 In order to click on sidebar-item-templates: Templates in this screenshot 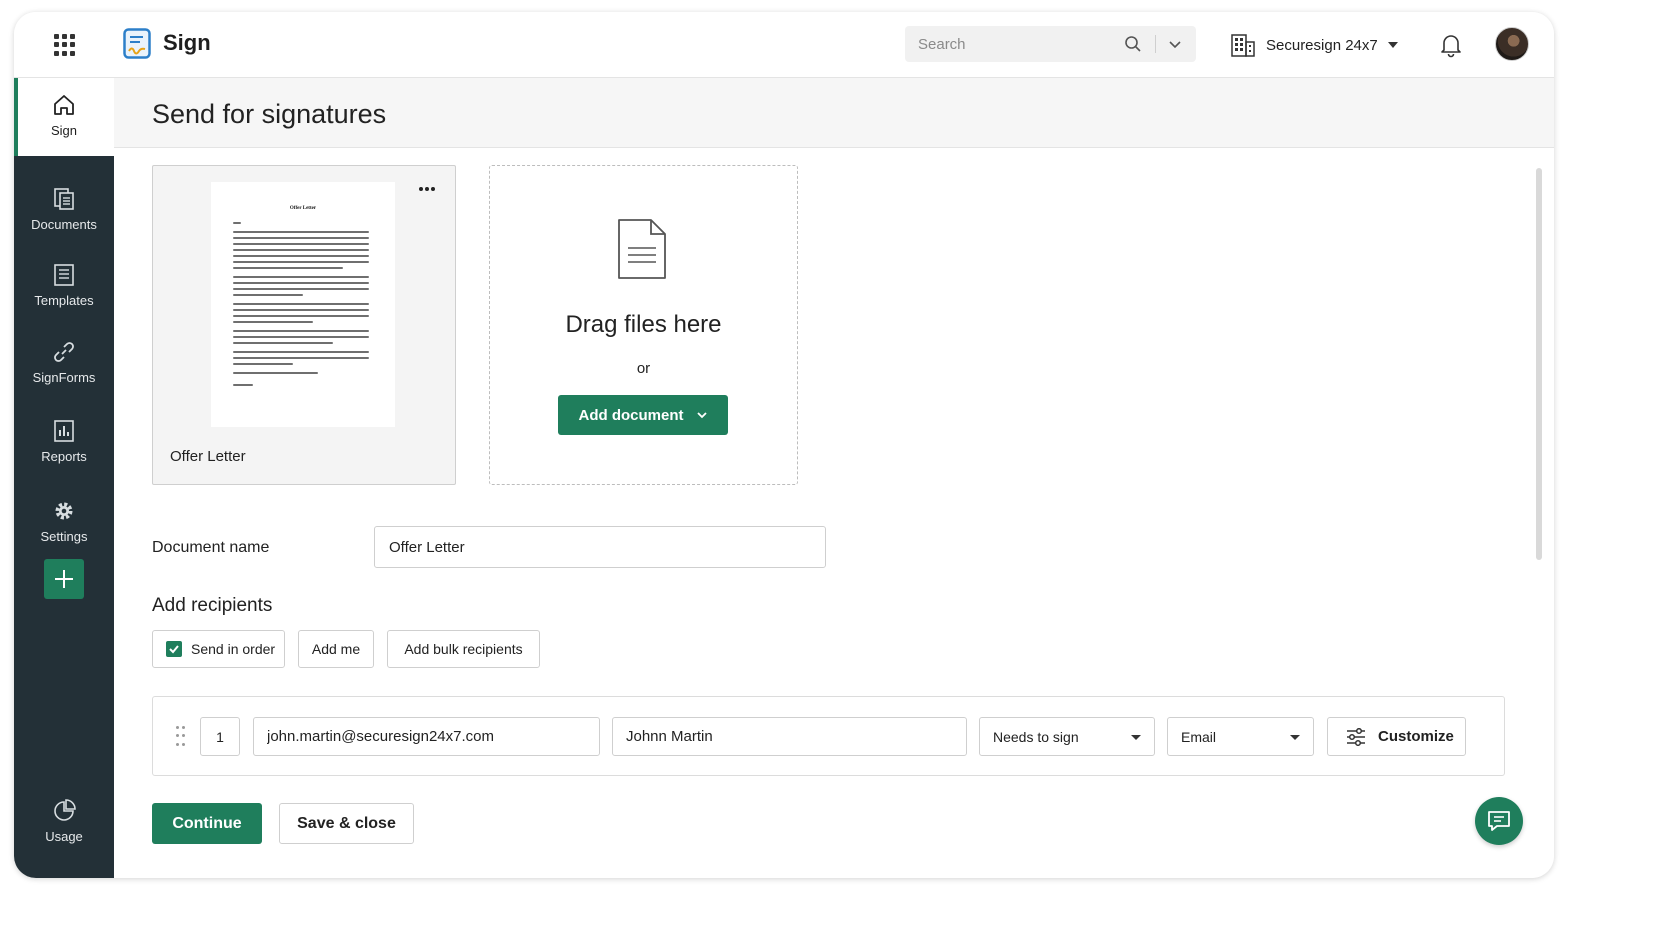, I will do `click(64, 283)`.